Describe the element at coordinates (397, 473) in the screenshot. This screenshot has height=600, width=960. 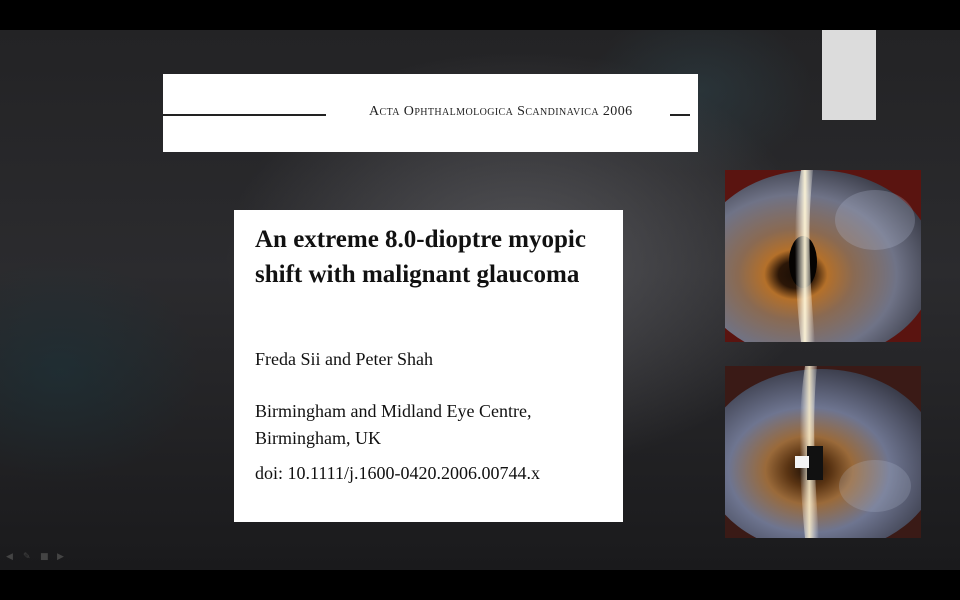
I see `paper-doi: doi: 10.1111/j.1600-0420.2006.00744.x` at that location.